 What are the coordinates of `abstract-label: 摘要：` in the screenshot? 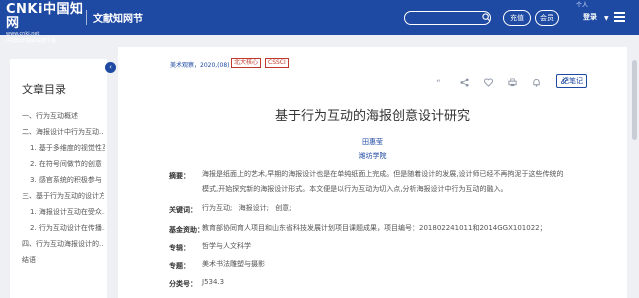 It's located at (179, 176).